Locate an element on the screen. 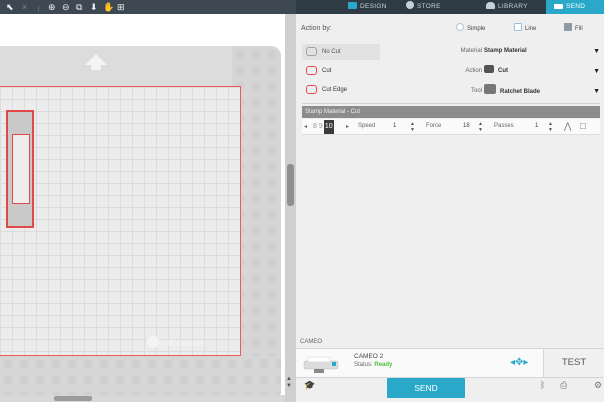  tab-library-label: LIBRARY is located at coordinates (513, 6).